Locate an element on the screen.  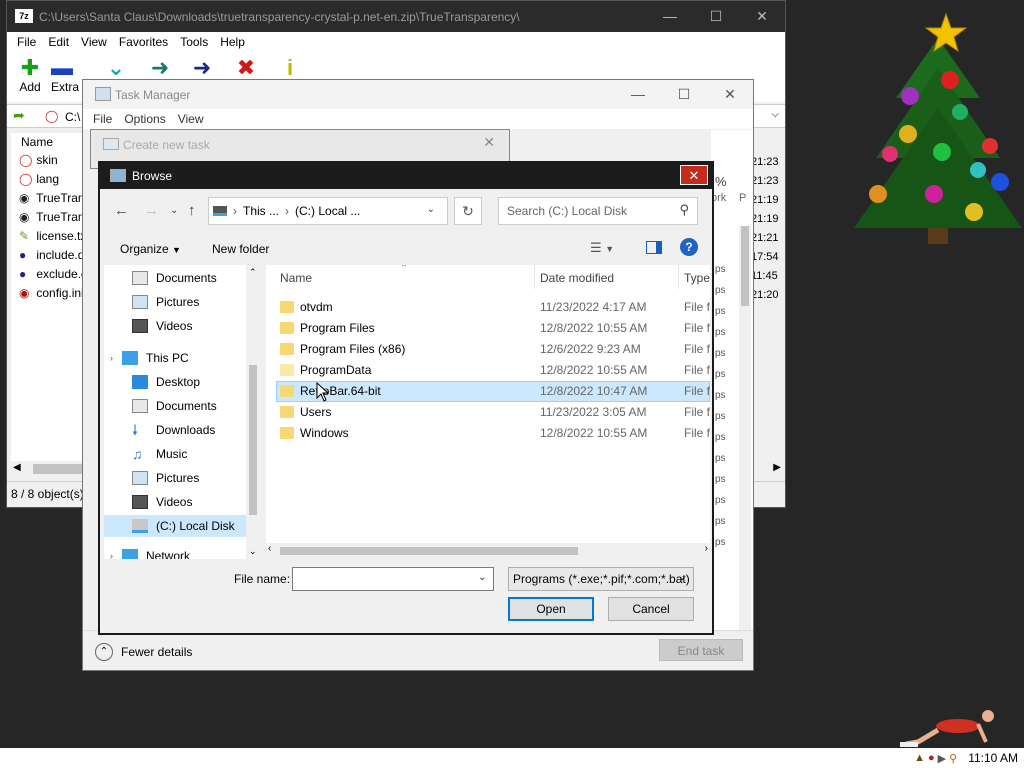
column-date-header: Date modified is located at coordinates (577, 278).